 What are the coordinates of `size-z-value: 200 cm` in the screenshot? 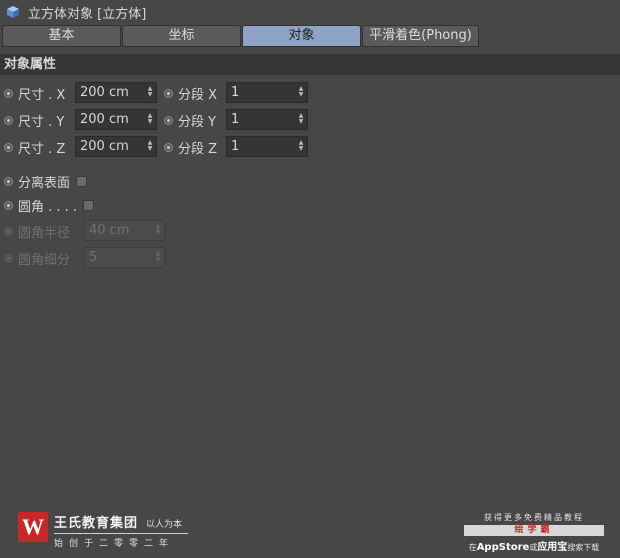 It's located at (104, 146).